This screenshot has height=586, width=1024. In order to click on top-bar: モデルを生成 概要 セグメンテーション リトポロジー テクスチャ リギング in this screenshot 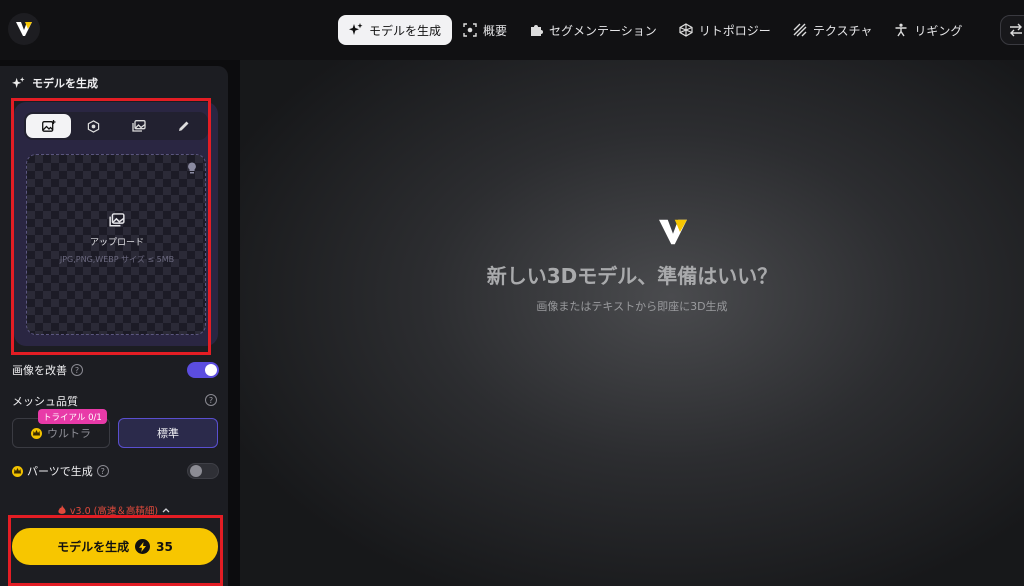, I will do `click(512, 30)`.